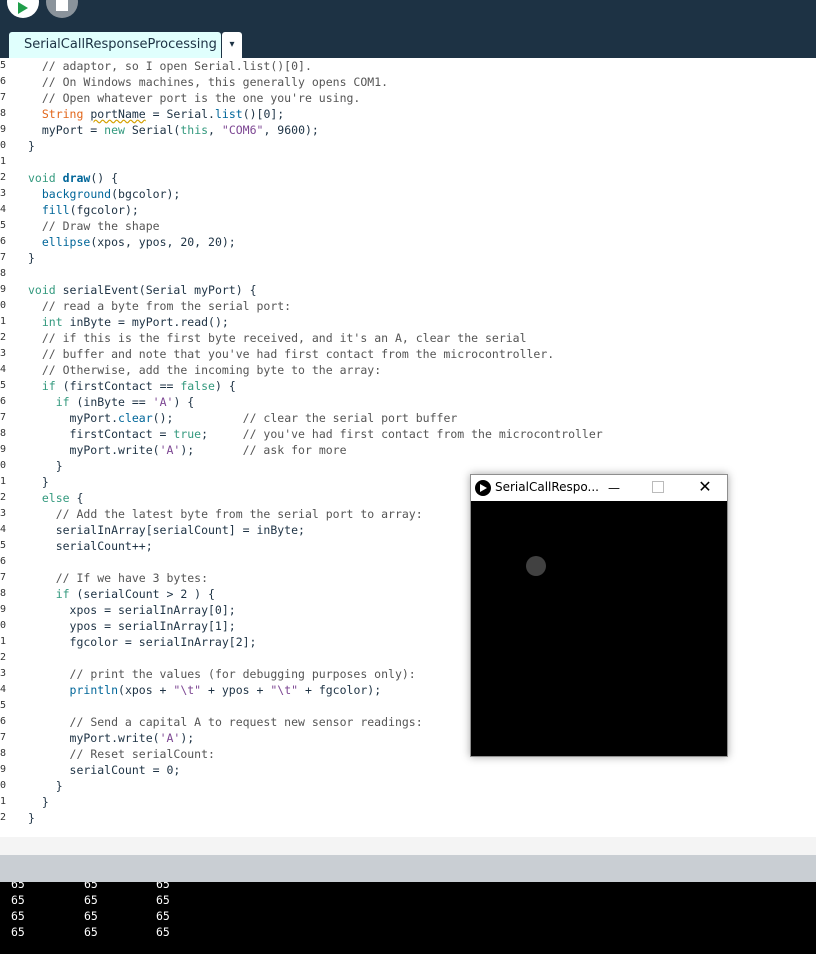 The image size is (816, 954). What do you see at coordinates (599, 628) in the screenshot?
I see `sketch-canvas` at bounding box center [599, 628].